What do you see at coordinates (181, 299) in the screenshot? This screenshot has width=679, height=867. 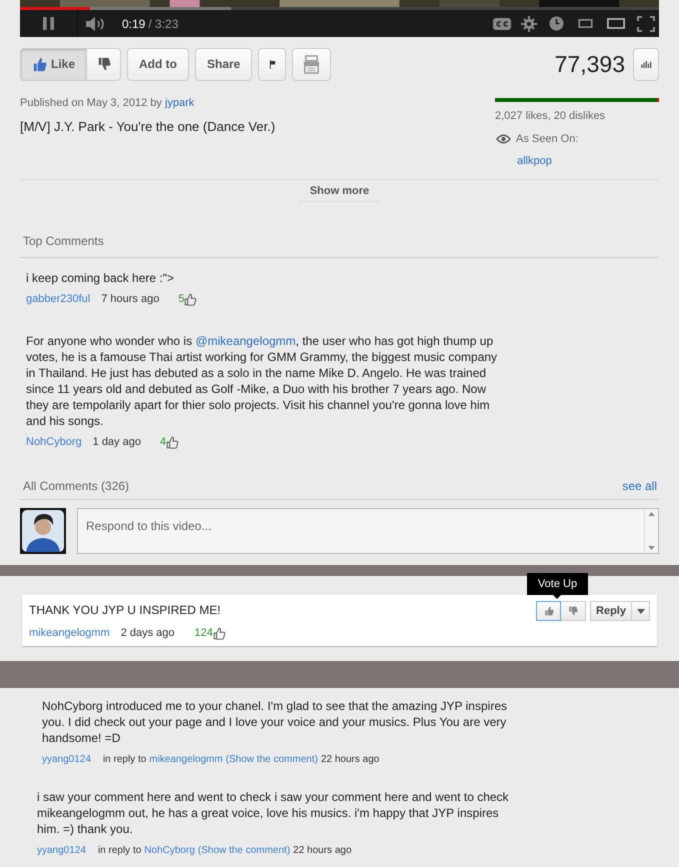 I see `vote-count: 5` at bounding box center [181, 299].